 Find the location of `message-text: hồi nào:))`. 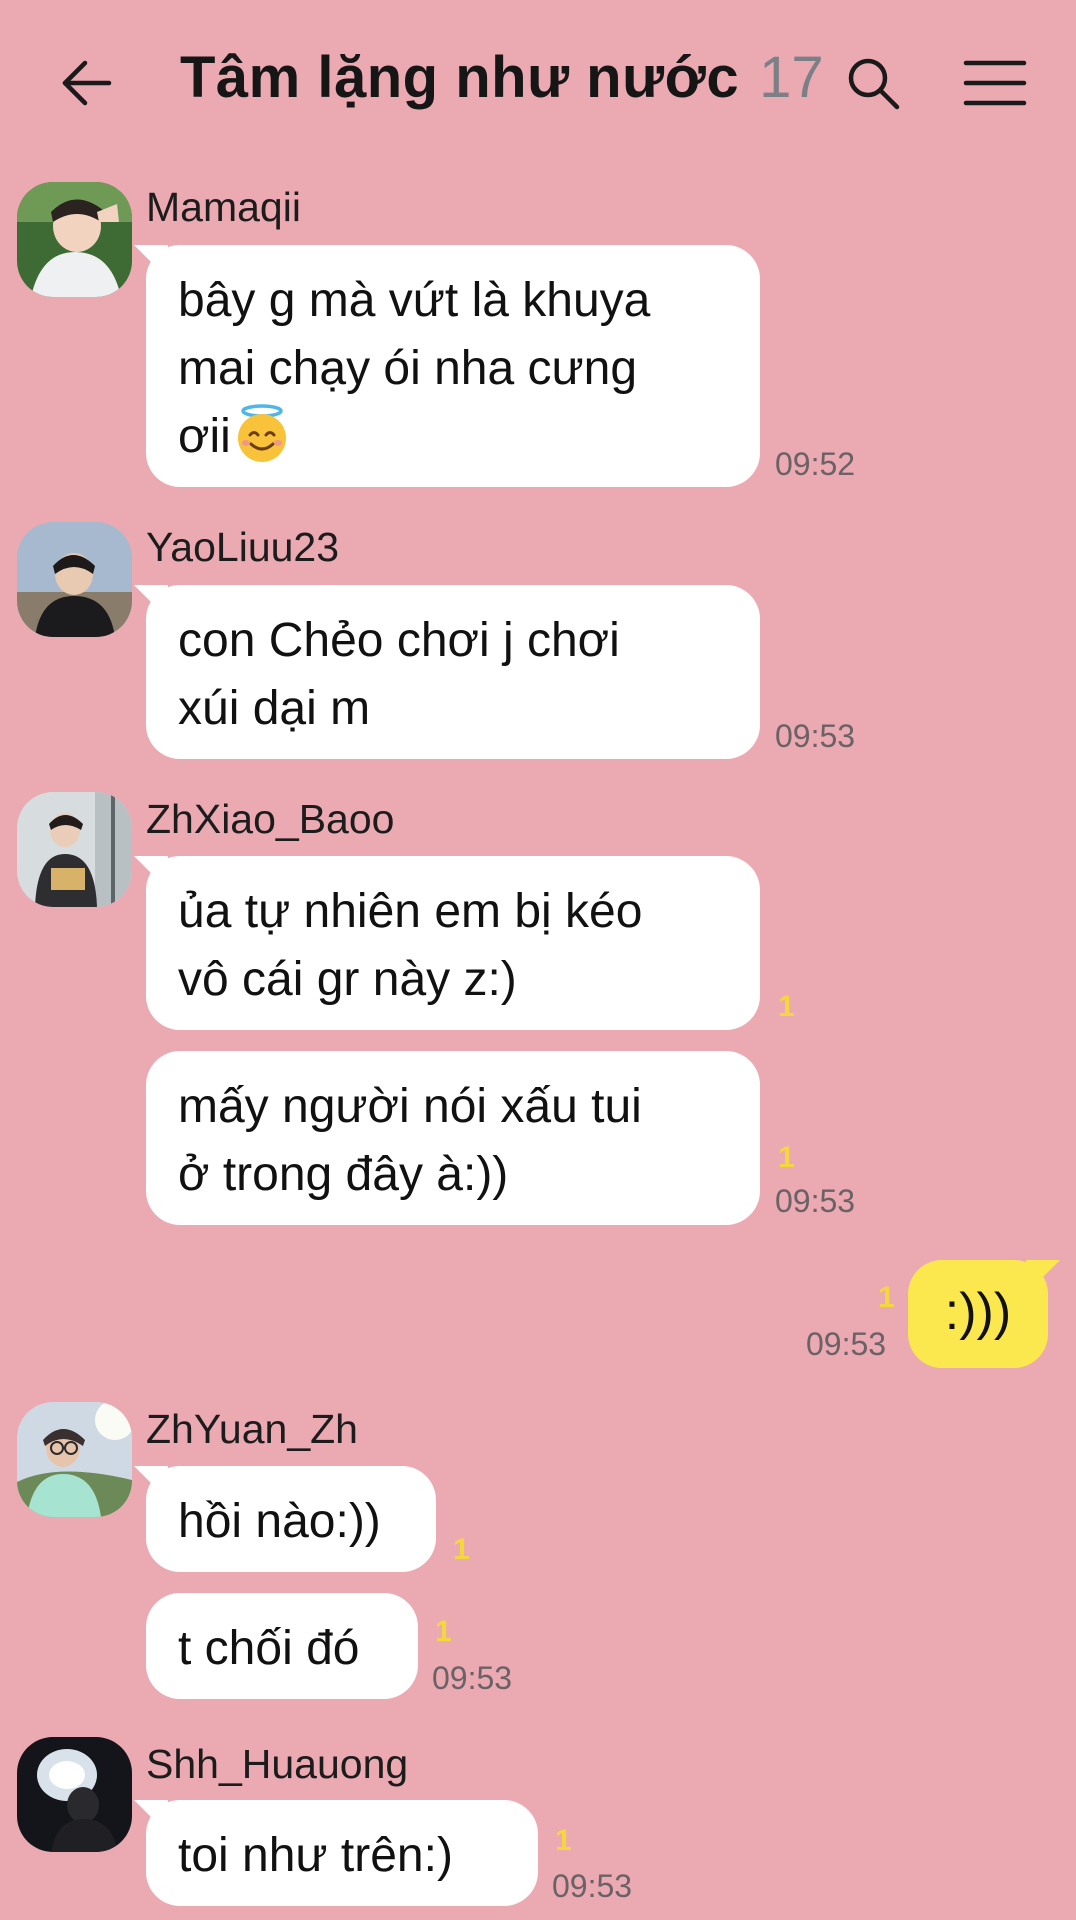

message-text: hồi nào:)) is located at coordinates (279, 1521).